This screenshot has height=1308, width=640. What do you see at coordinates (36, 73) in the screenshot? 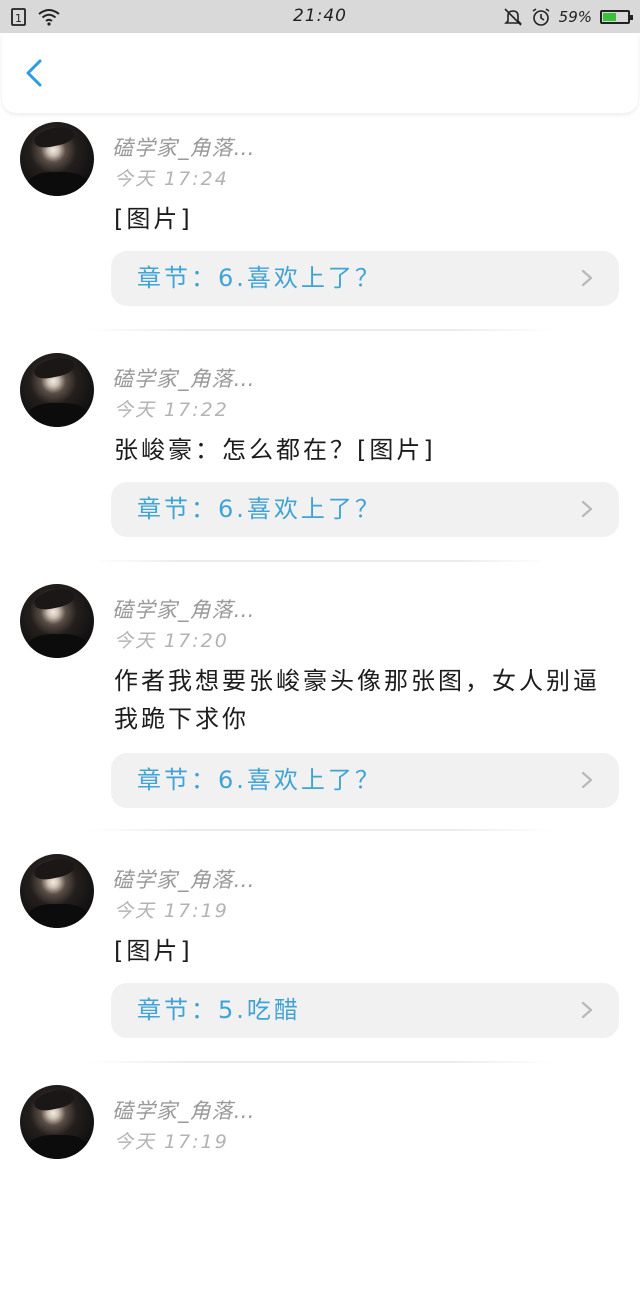
I see `back-chevron-icon` at bounding box center [36, 73].